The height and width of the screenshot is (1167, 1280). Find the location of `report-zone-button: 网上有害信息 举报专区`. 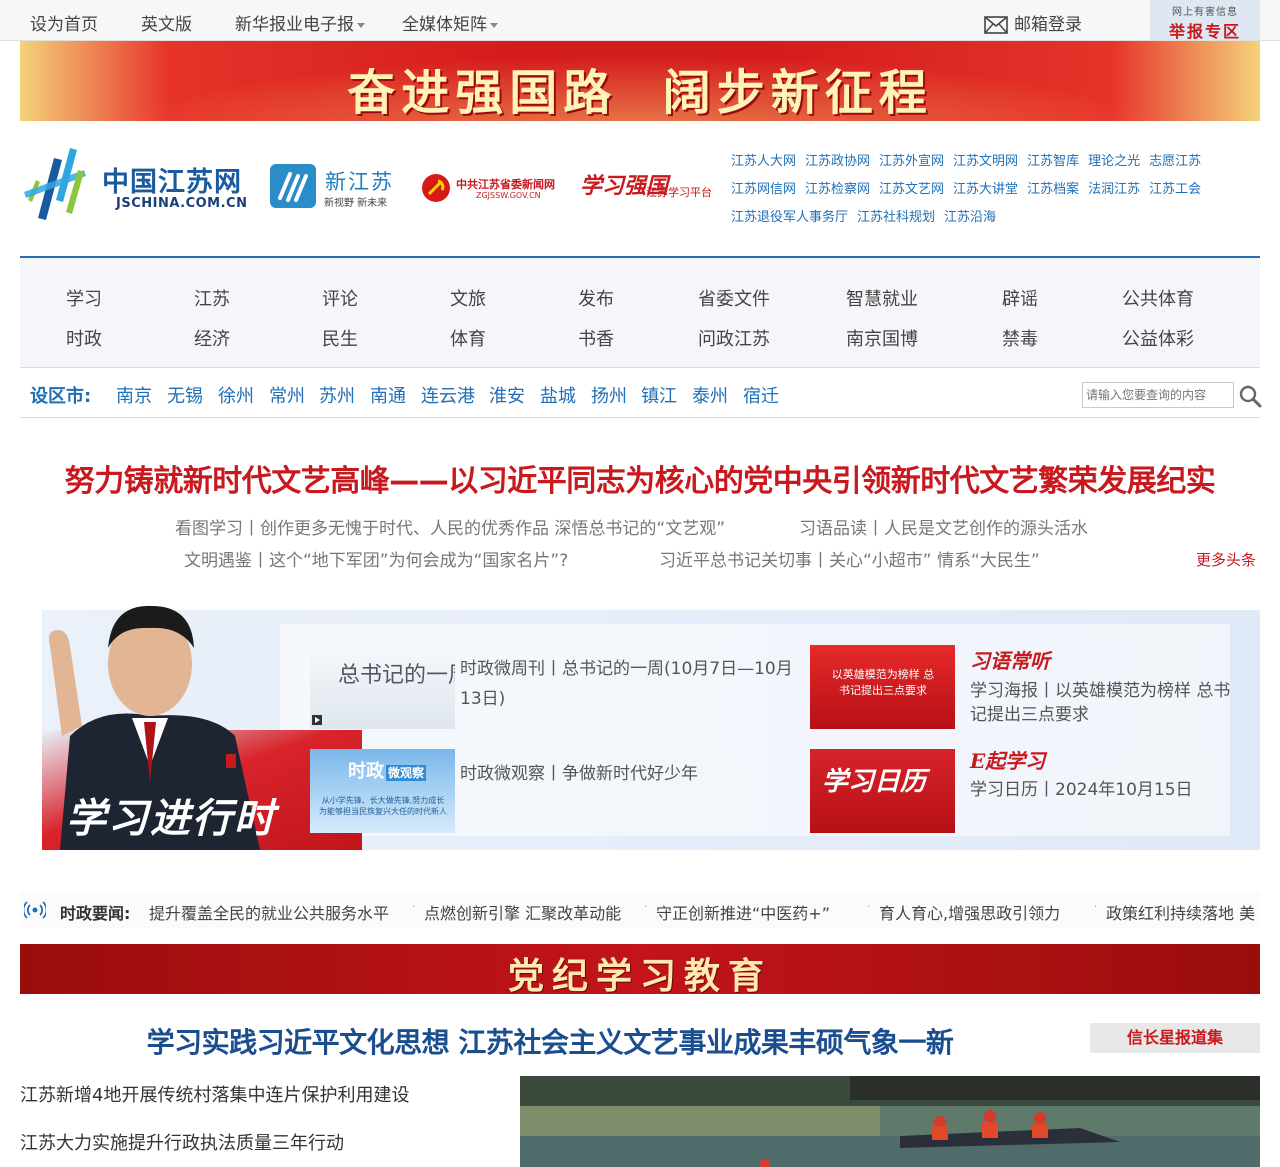

report-zone-button: 网上有害信息 举报专区 is located at coordinates (1205, 20).